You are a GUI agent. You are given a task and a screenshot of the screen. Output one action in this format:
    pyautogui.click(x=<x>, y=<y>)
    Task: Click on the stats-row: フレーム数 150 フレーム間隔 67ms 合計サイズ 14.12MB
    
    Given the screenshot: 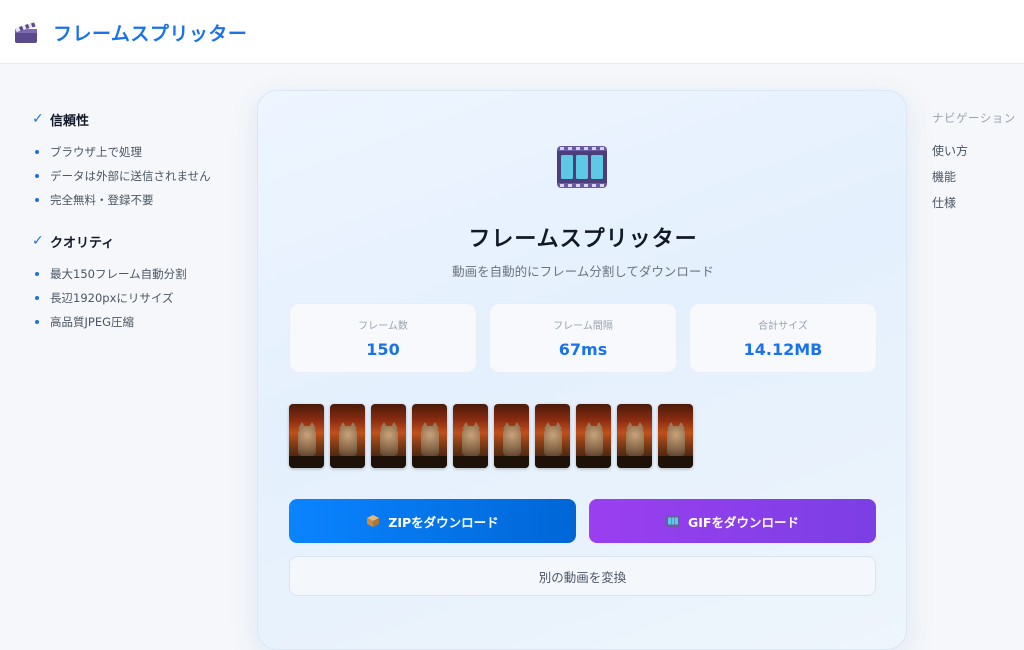 What is the action you would take?
    pyautogui.click(x=583, y=338)
    